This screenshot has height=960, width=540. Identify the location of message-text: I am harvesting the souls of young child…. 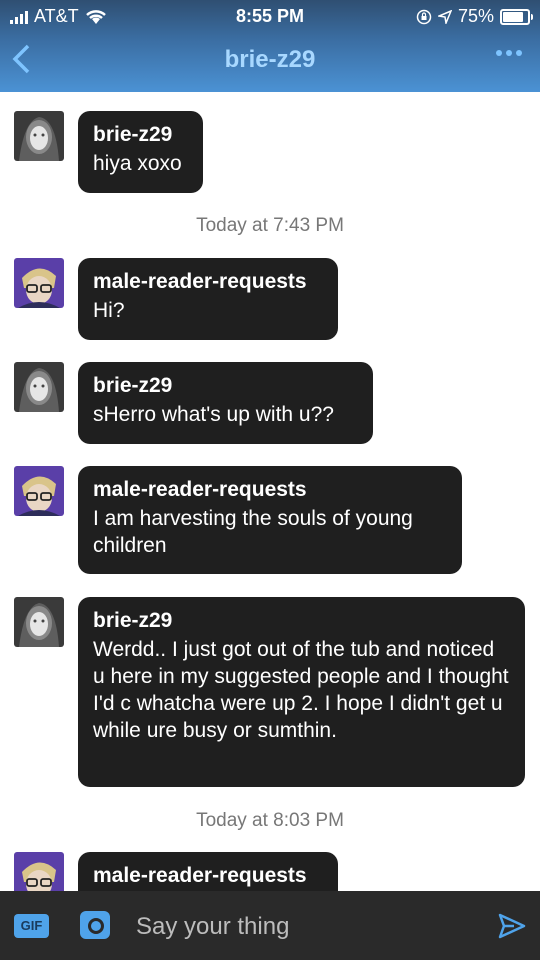
(253, 532).